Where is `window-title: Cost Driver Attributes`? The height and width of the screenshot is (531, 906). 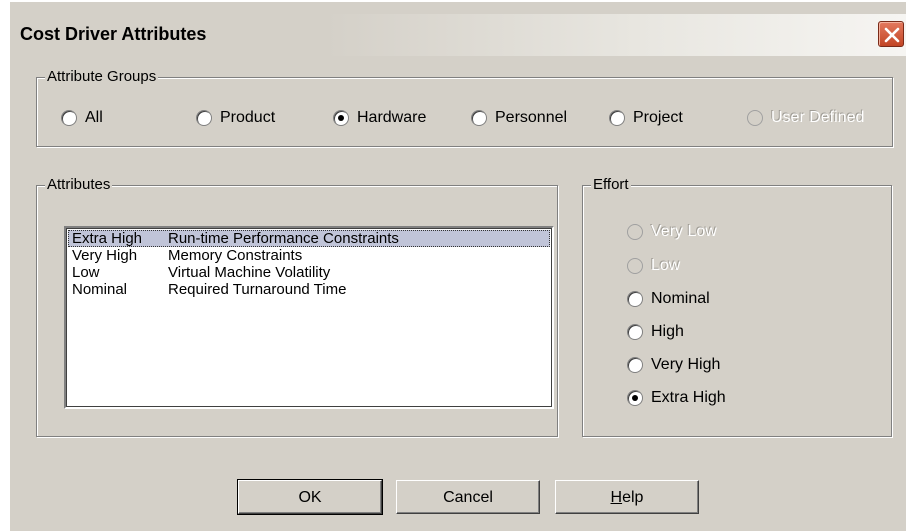
window-title: Cost Driver Attributes is located at coordinates (113, 34).